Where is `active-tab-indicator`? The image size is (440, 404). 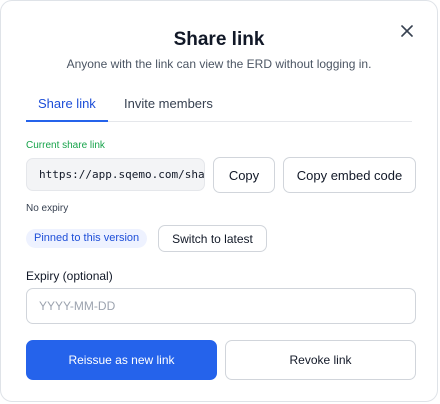 active-tab-indicator is located at coordinates (67, 121).